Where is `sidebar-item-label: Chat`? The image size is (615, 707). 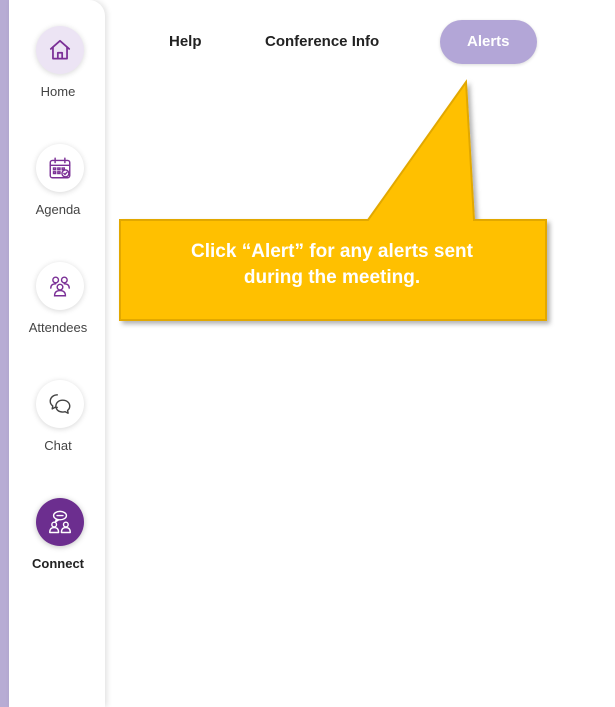
sidebar-item-label: Chat is located at coordinates (58, 445).